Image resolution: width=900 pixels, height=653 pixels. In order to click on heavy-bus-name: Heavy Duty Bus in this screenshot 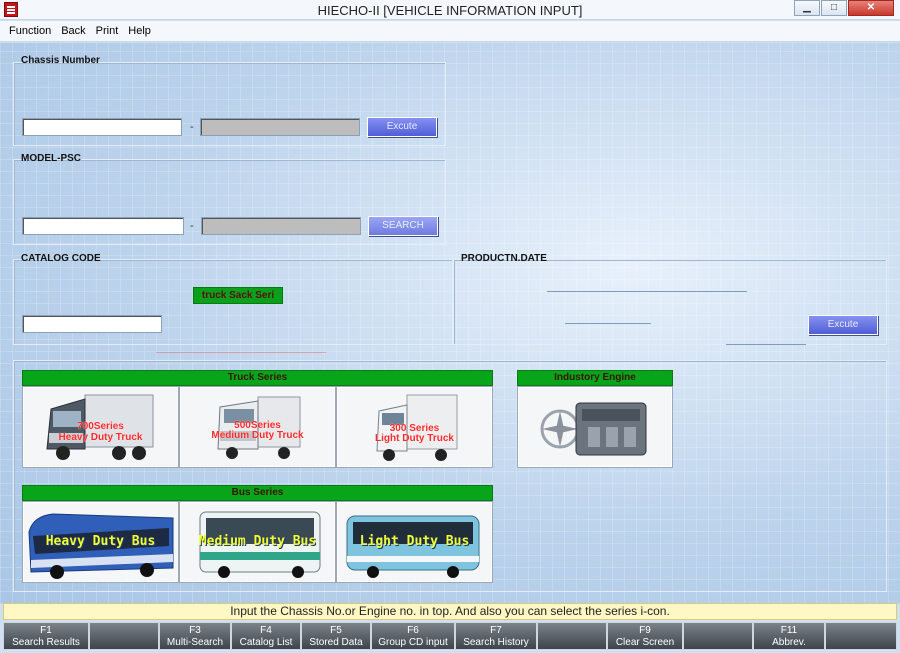, I will do `click(100, 541)`.